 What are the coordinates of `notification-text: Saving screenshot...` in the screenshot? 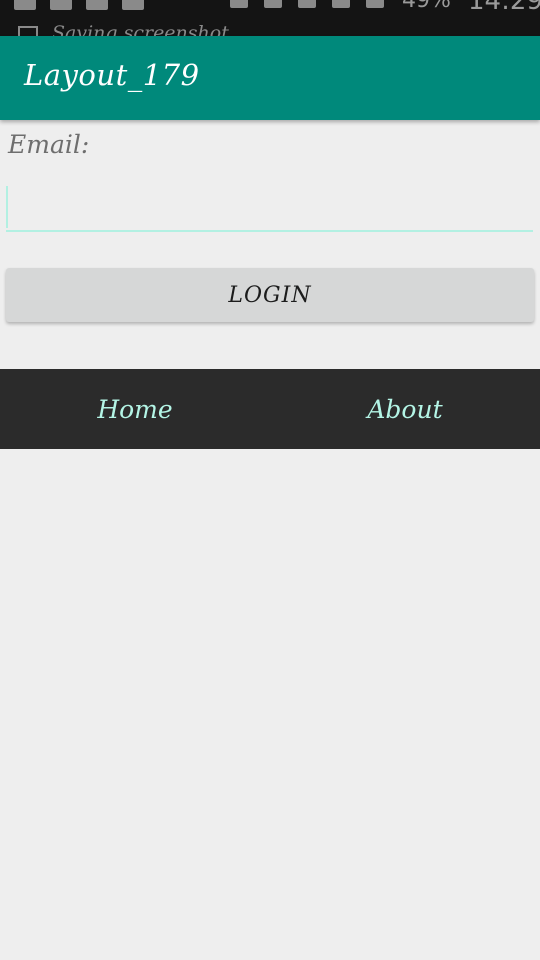 It's located at (149, 29).